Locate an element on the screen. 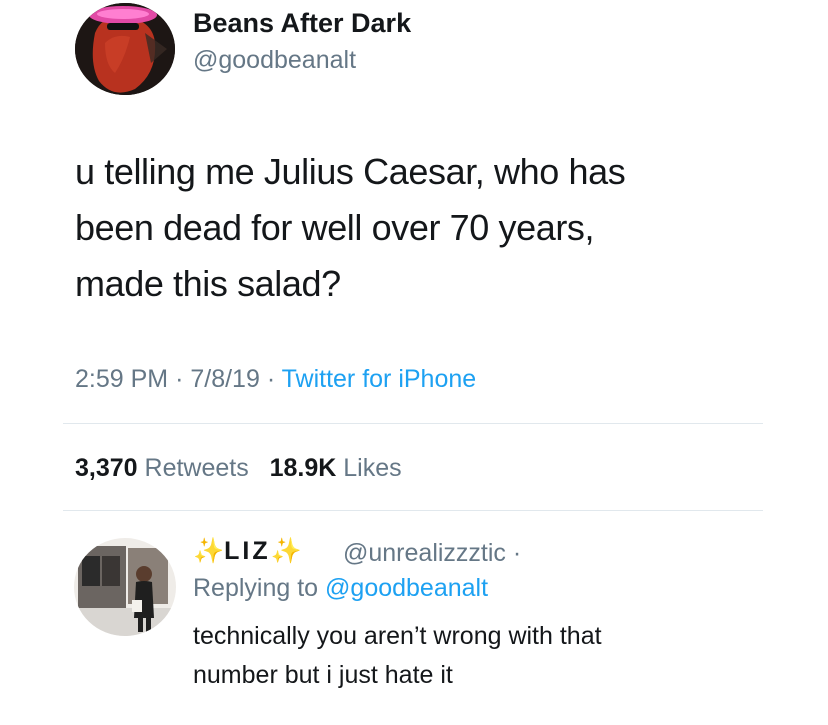  likes-count: 18.9K is located at coordinates (303, 468).